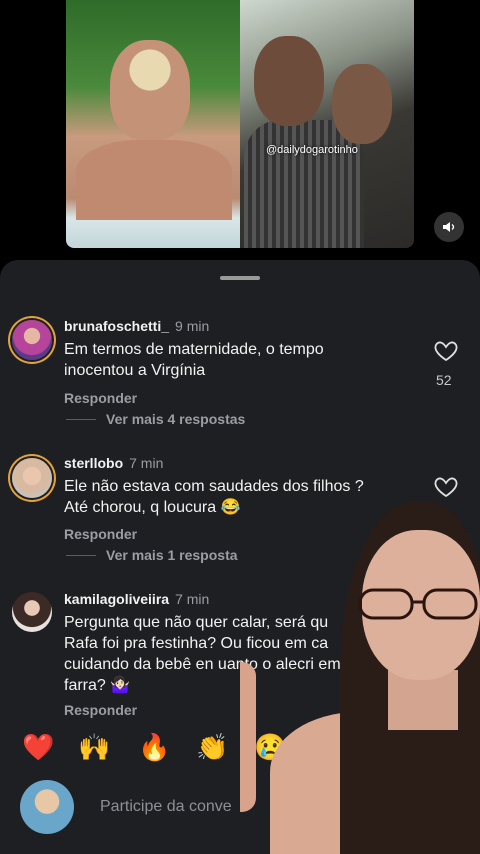 Image resolution: width=480 pixels, height=854 pixels. What do you see at coordinates (155, 419) in the screenshot?
I see `view-replies-button: Ver mais 4 respostas` at bounding box center [155, 419].